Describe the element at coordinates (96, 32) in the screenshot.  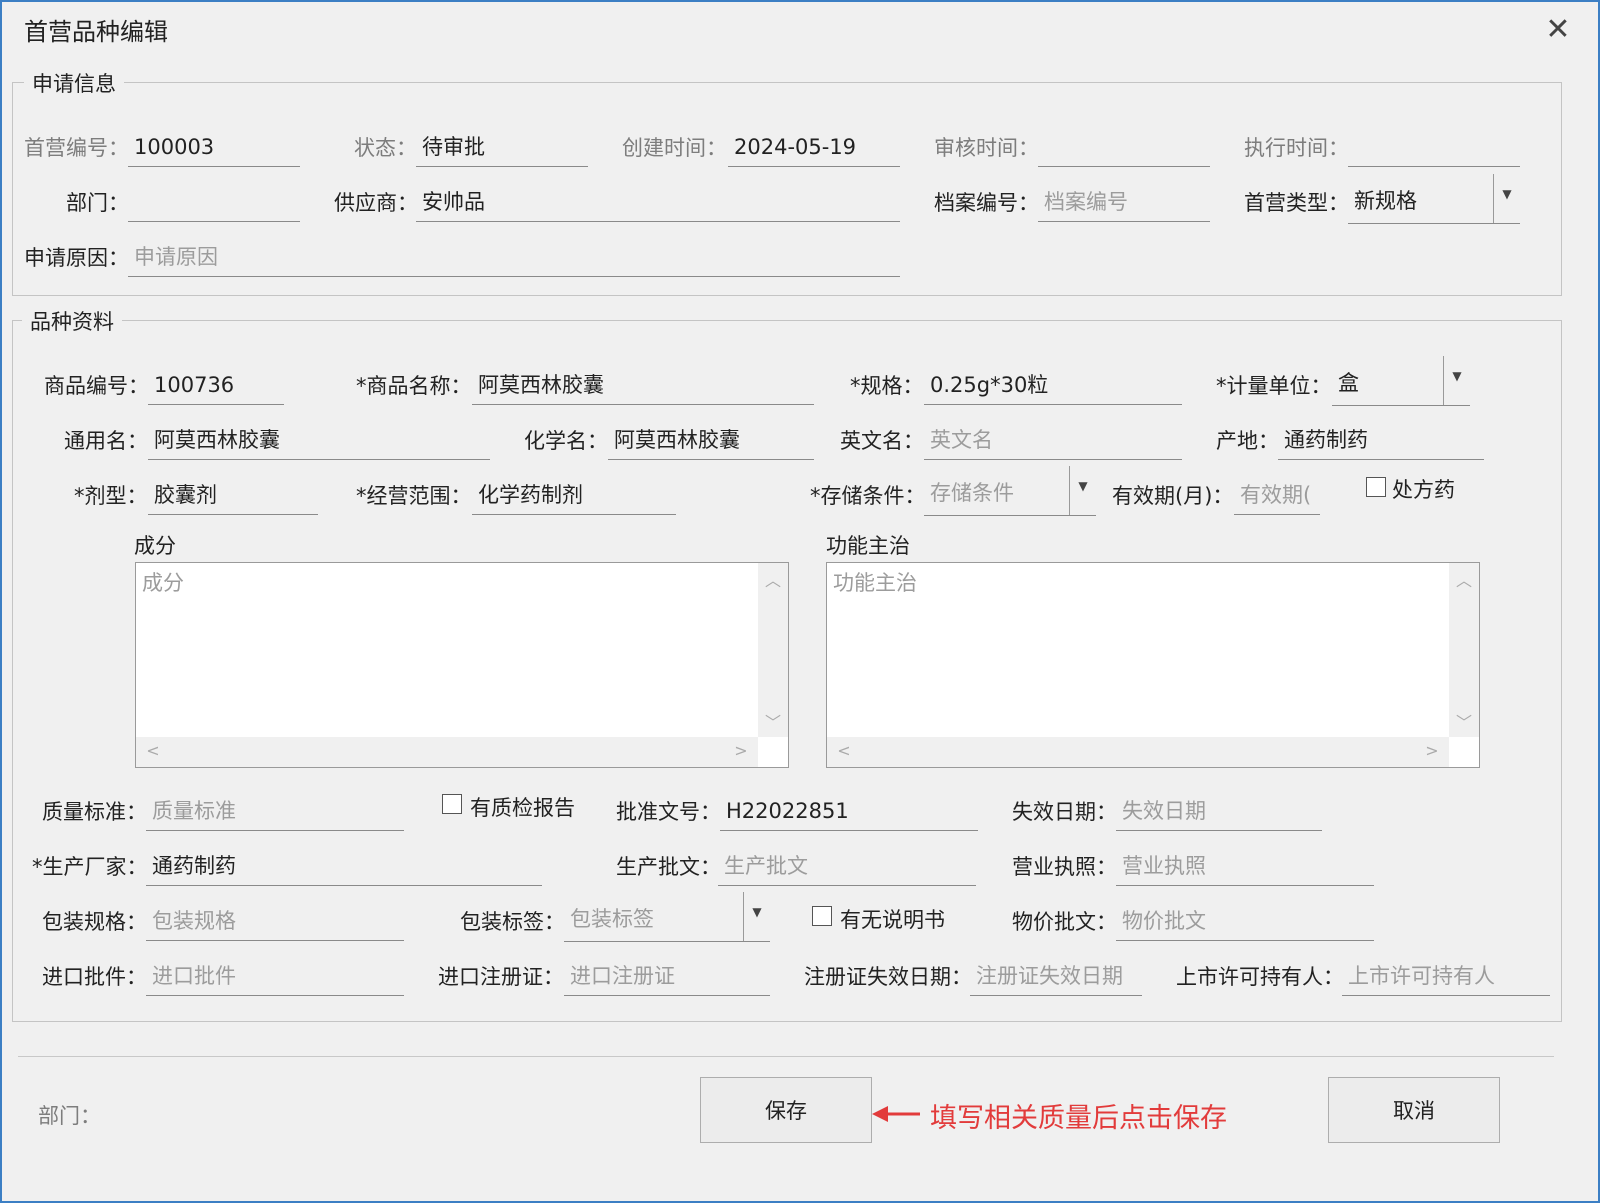
I see `window-title: 首营品种编辑` at that location.